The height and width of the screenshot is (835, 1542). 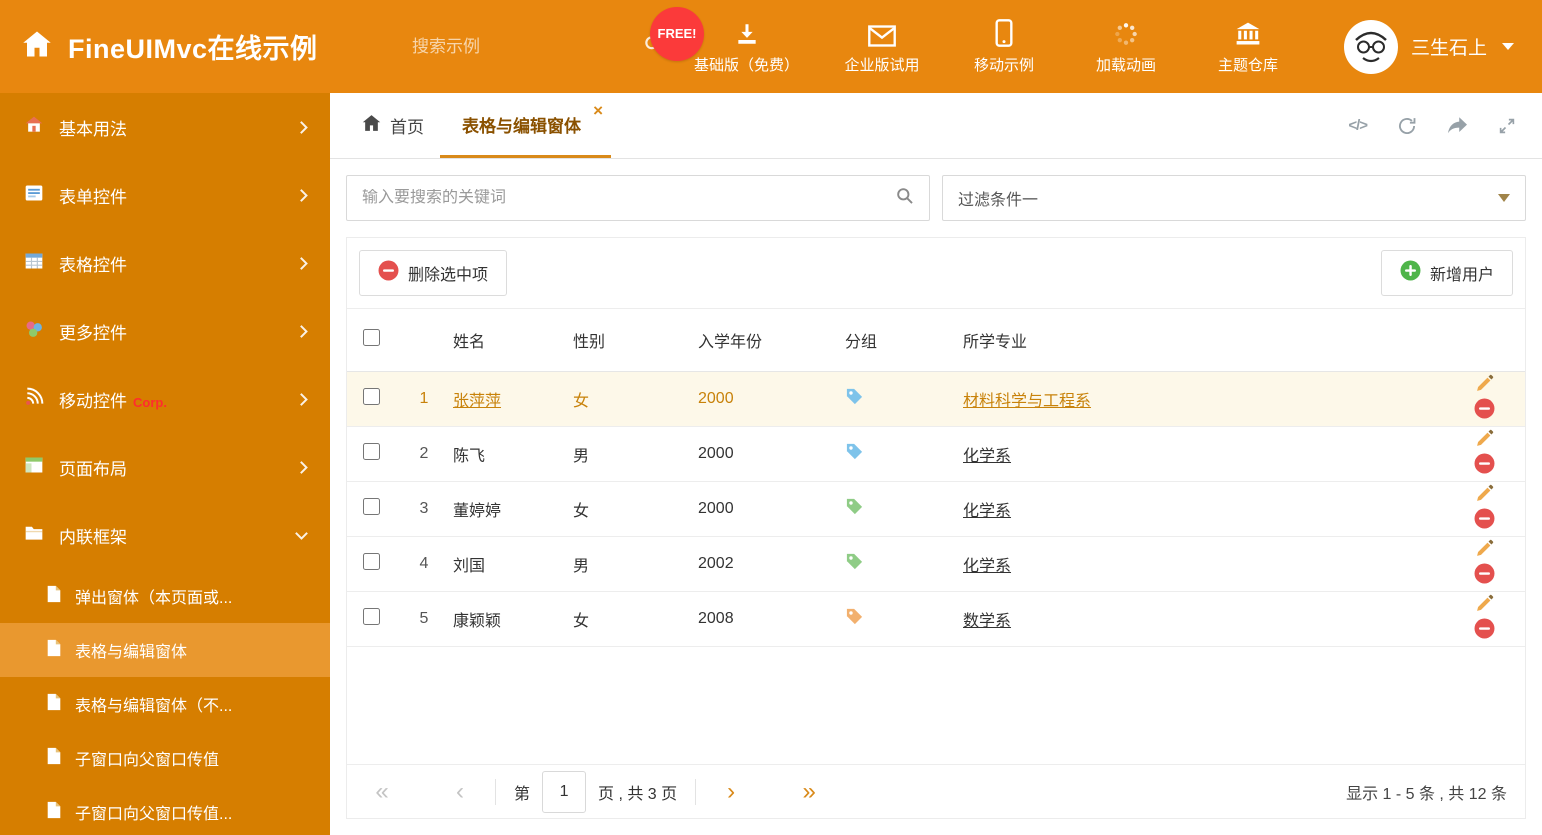 I want to click on sidebar-item-more-controls: 更多控件, so click(x=165, y=331).